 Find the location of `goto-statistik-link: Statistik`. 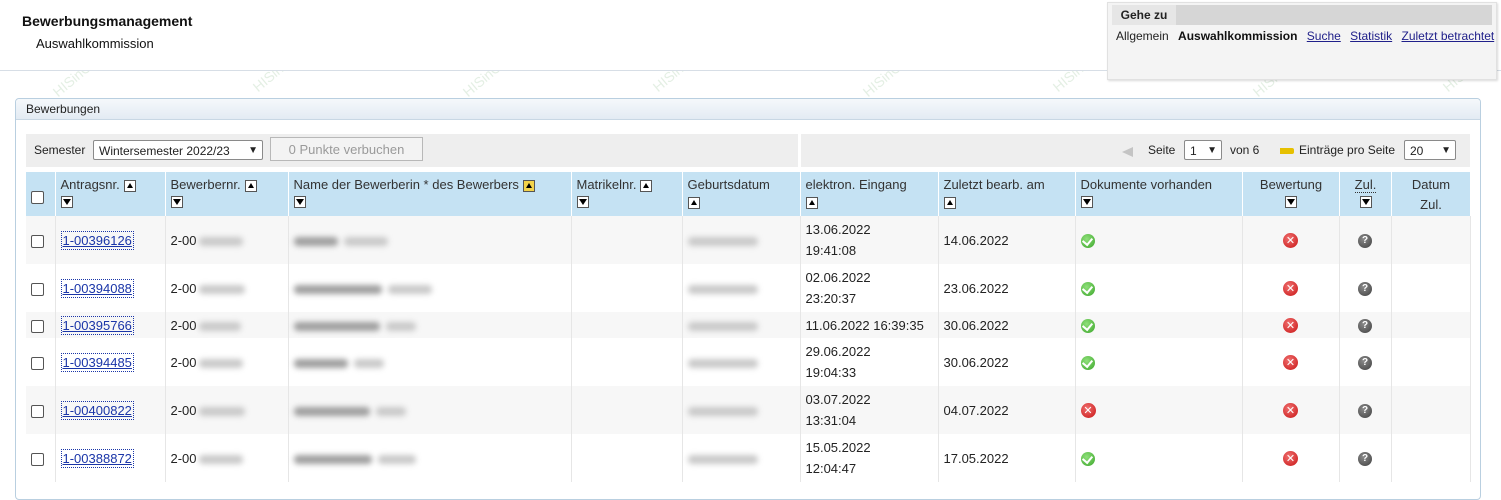

goto-statistik-link: Statistik is located at coordinates (1371, 36).